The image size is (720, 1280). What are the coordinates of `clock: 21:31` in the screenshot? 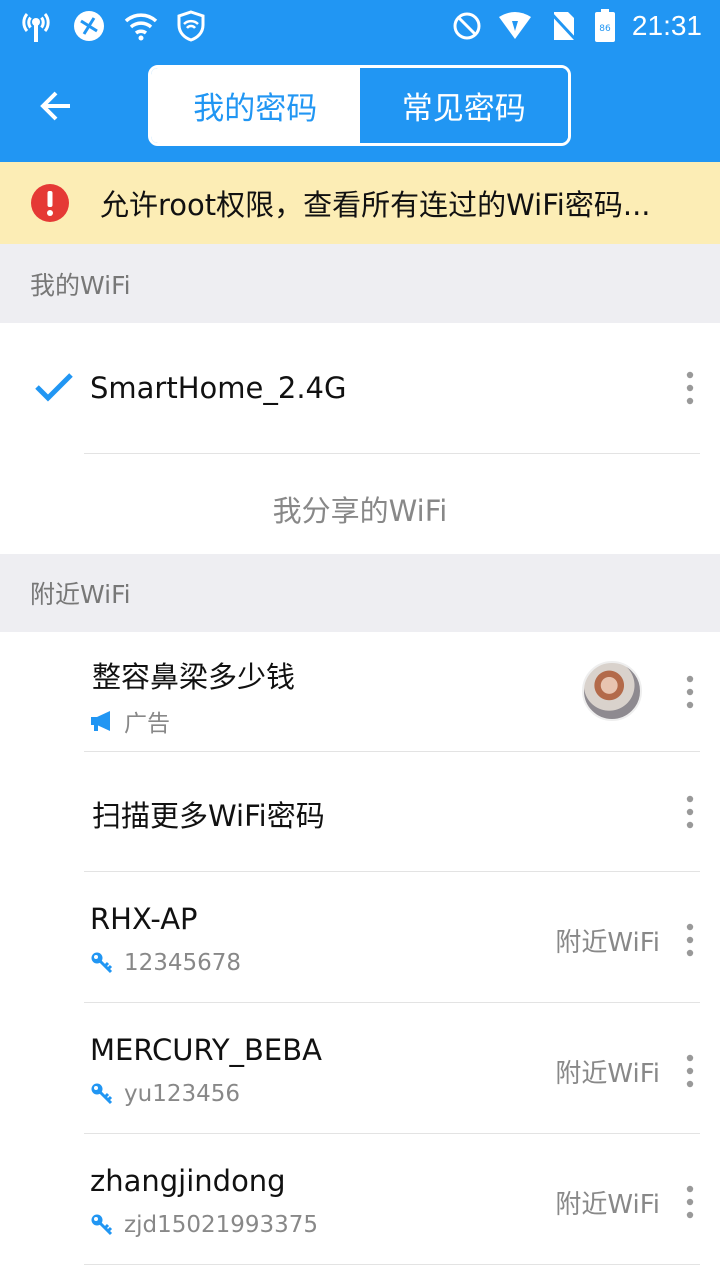 It's located at (666, 25).